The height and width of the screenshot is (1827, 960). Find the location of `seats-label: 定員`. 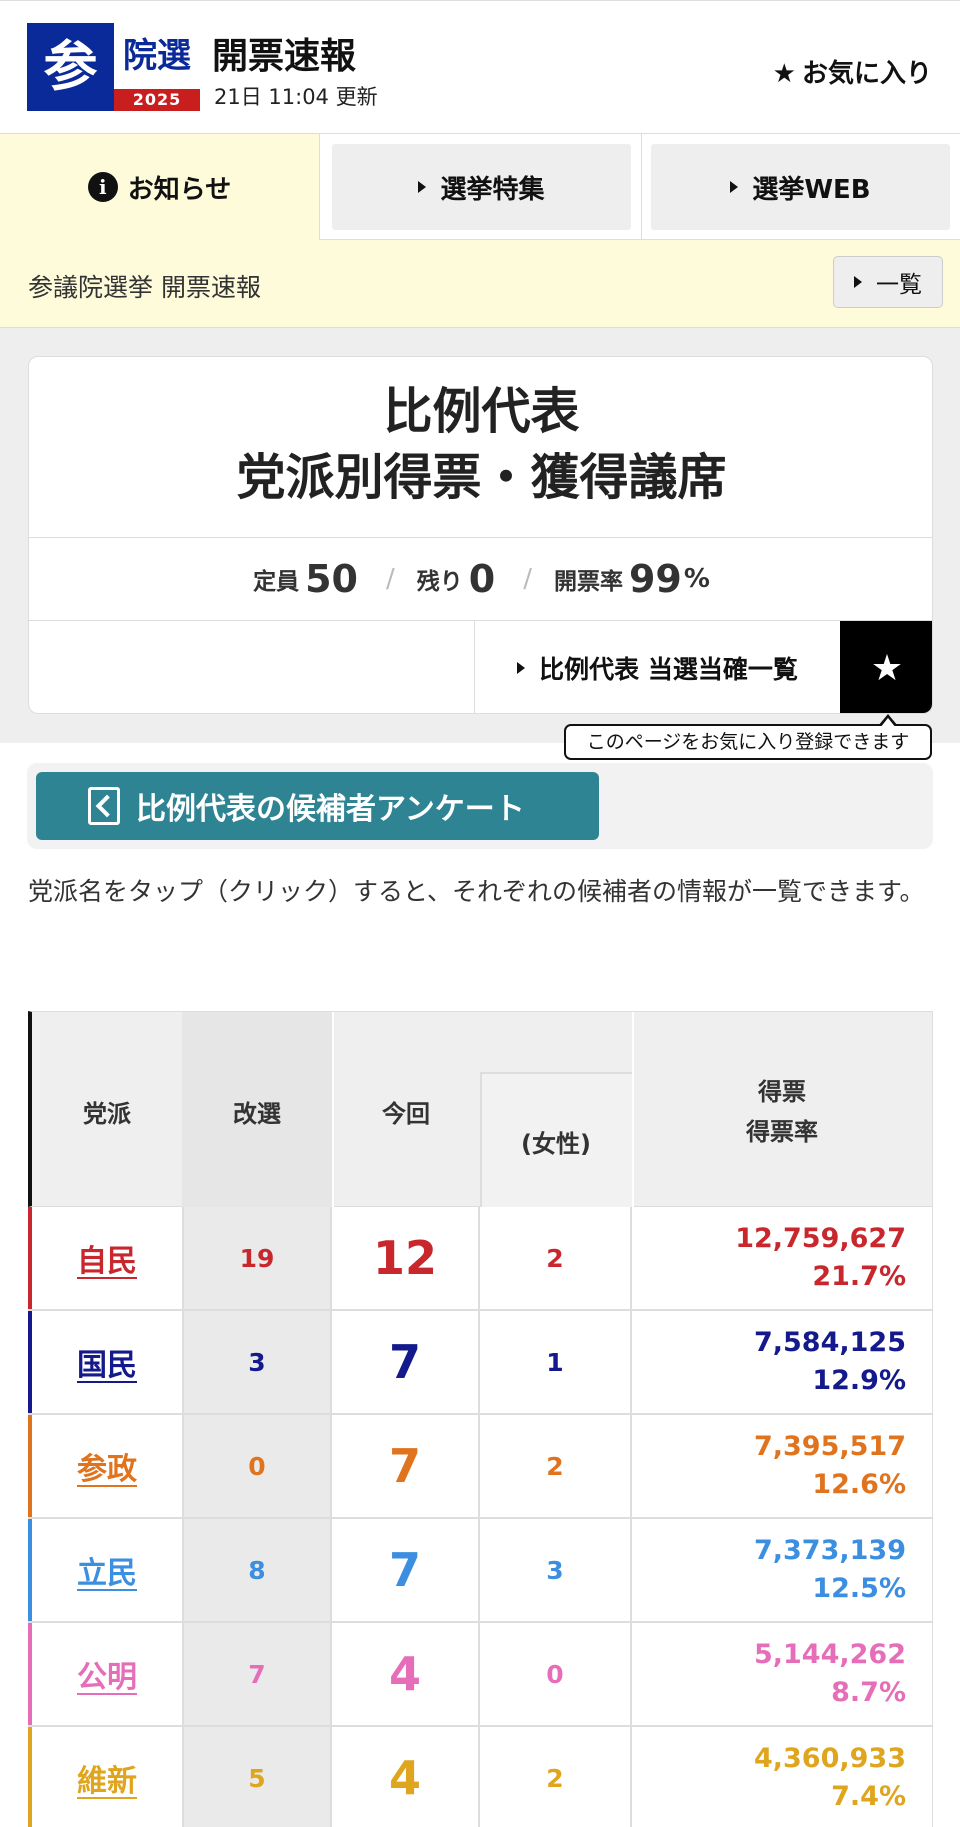

seats-label: 定員 is located at coordinates (276, 582).